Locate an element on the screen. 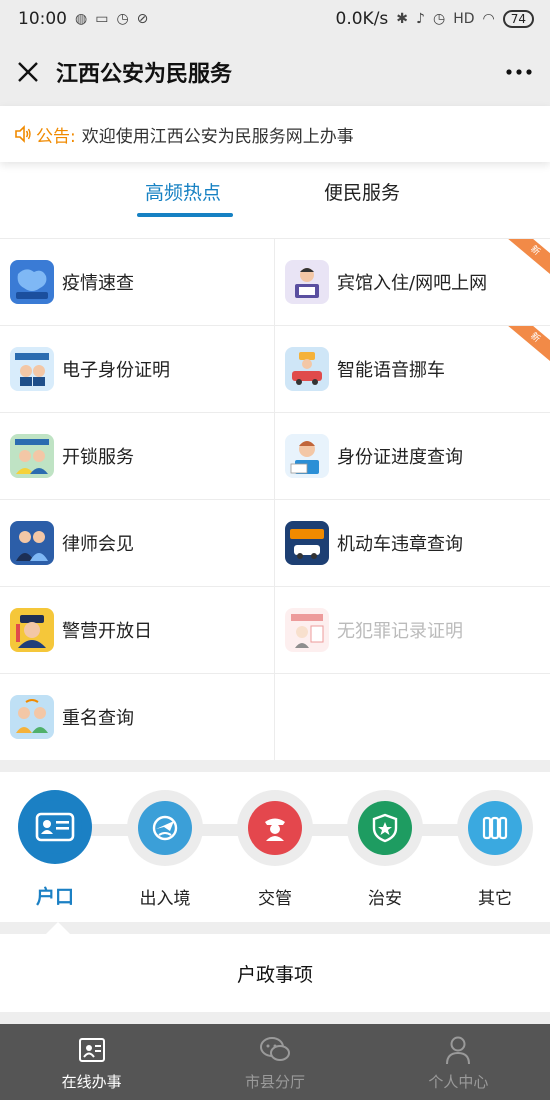 This screenshot has height=1100, width=550. bottom-navigation: 在线办事 市县分厅 个人中心 is located at coordinates (275, 1062).